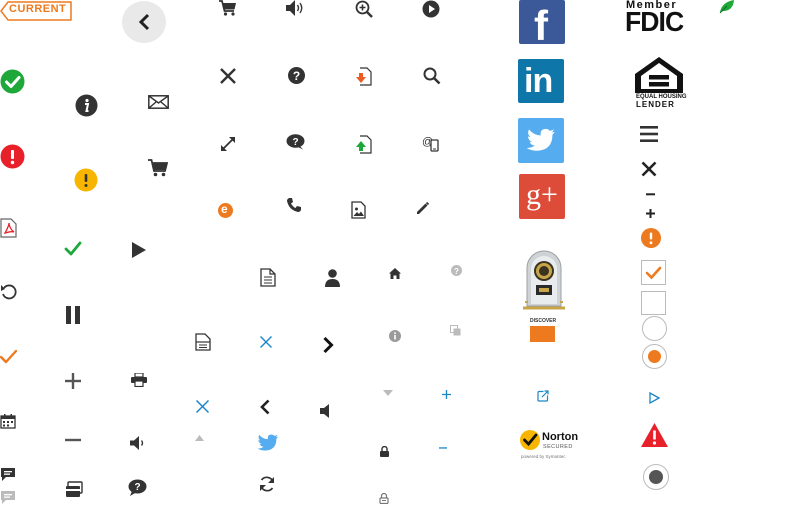 The image size is (800, 512). What do you see at coordinates (431, 143) in the screenshot?
I see `email-mobile-icon: @` at bounding box center [431, 143].